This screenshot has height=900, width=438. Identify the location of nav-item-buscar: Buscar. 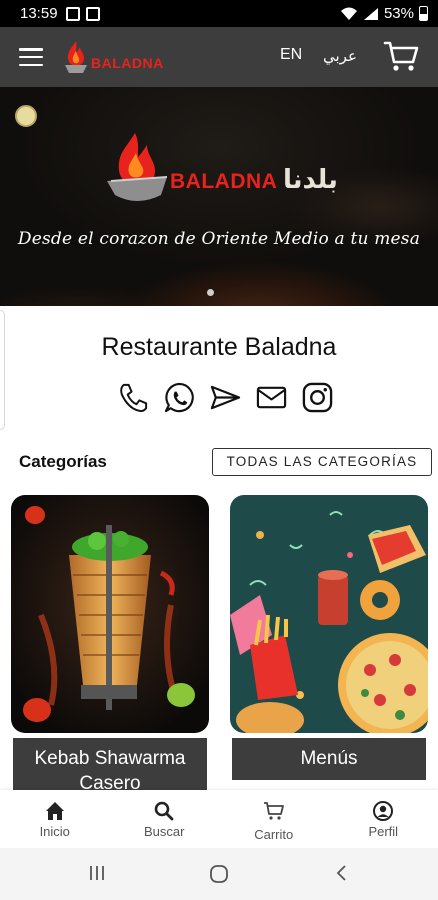
(165, 819).